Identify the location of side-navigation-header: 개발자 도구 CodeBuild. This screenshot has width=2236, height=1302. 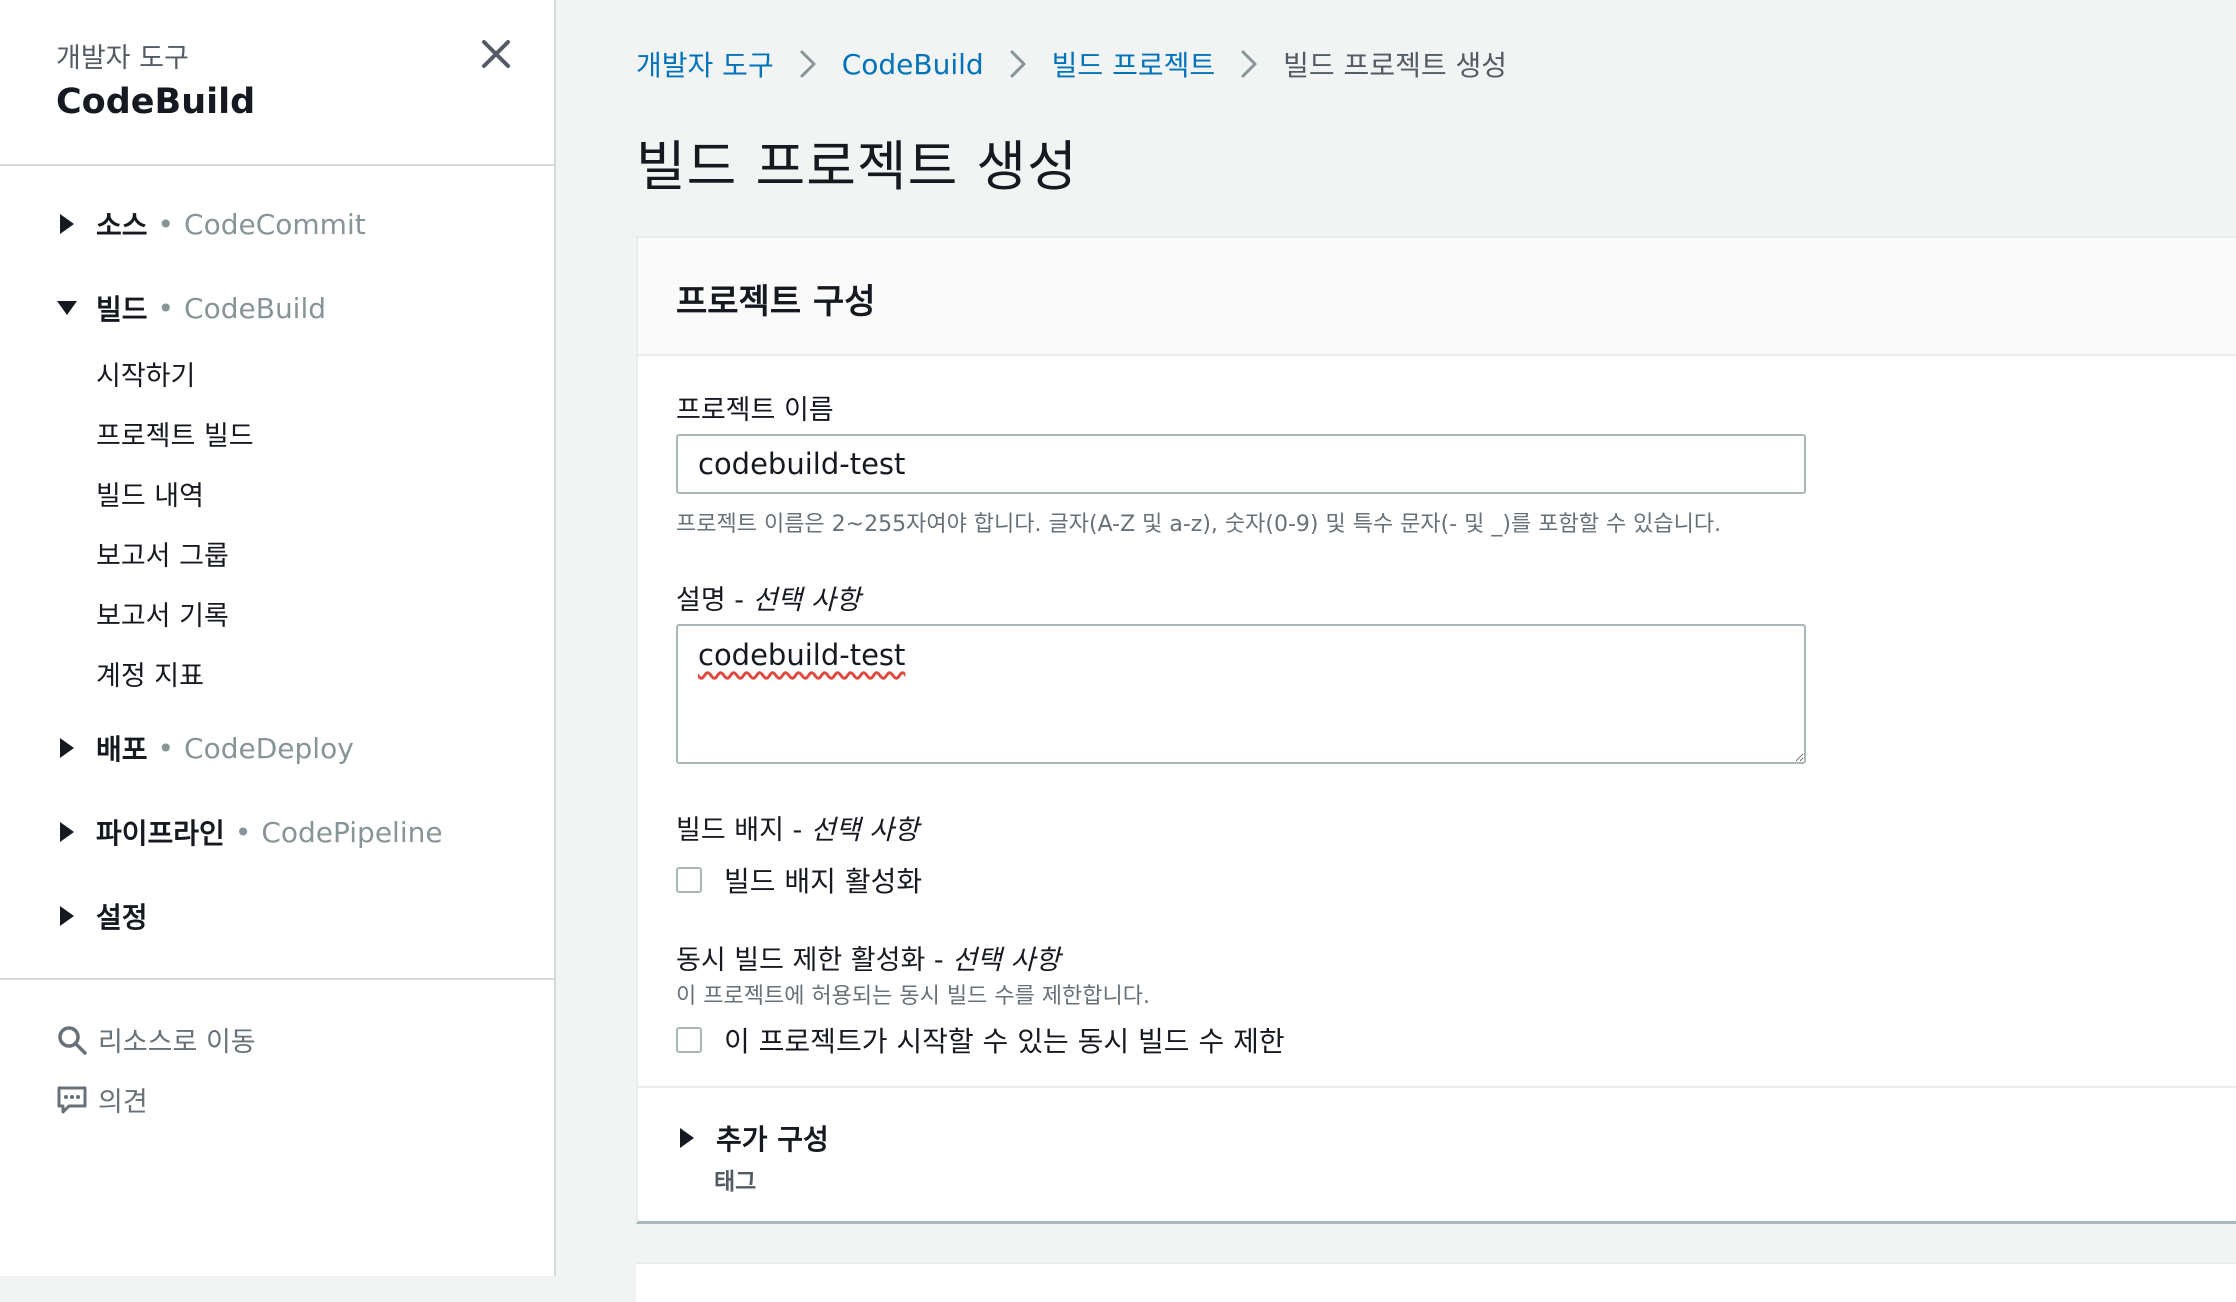
(277, 83).